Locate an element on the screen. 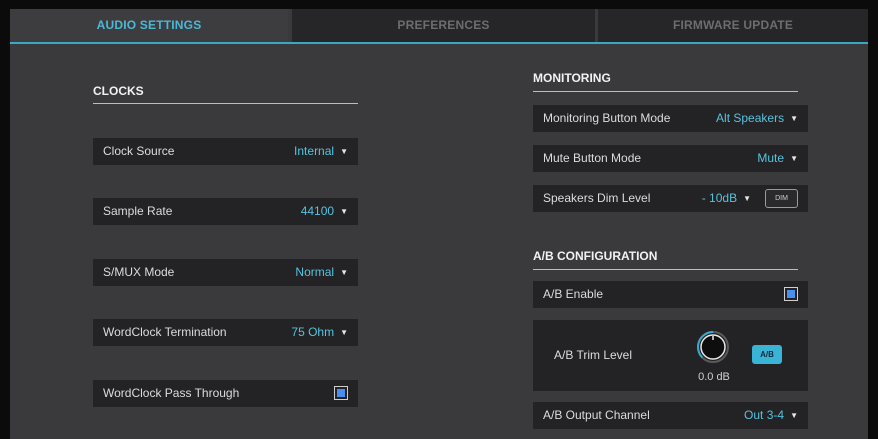  speakers-dim-level-row: Speakers Dim Level - 10dB ▼ DIM is located at coordinates (670, 198).